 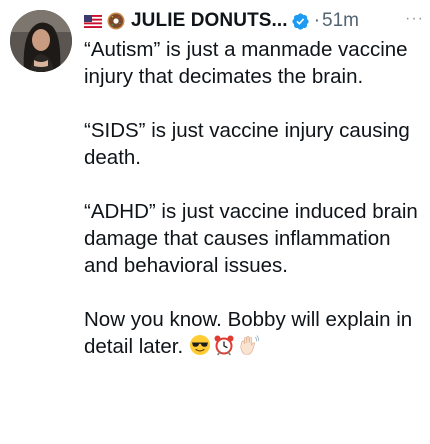 What do you see at coordinates (340, 21) in the screenshot?
I see `timestamp: 51m` at bounding box center [340, 21].